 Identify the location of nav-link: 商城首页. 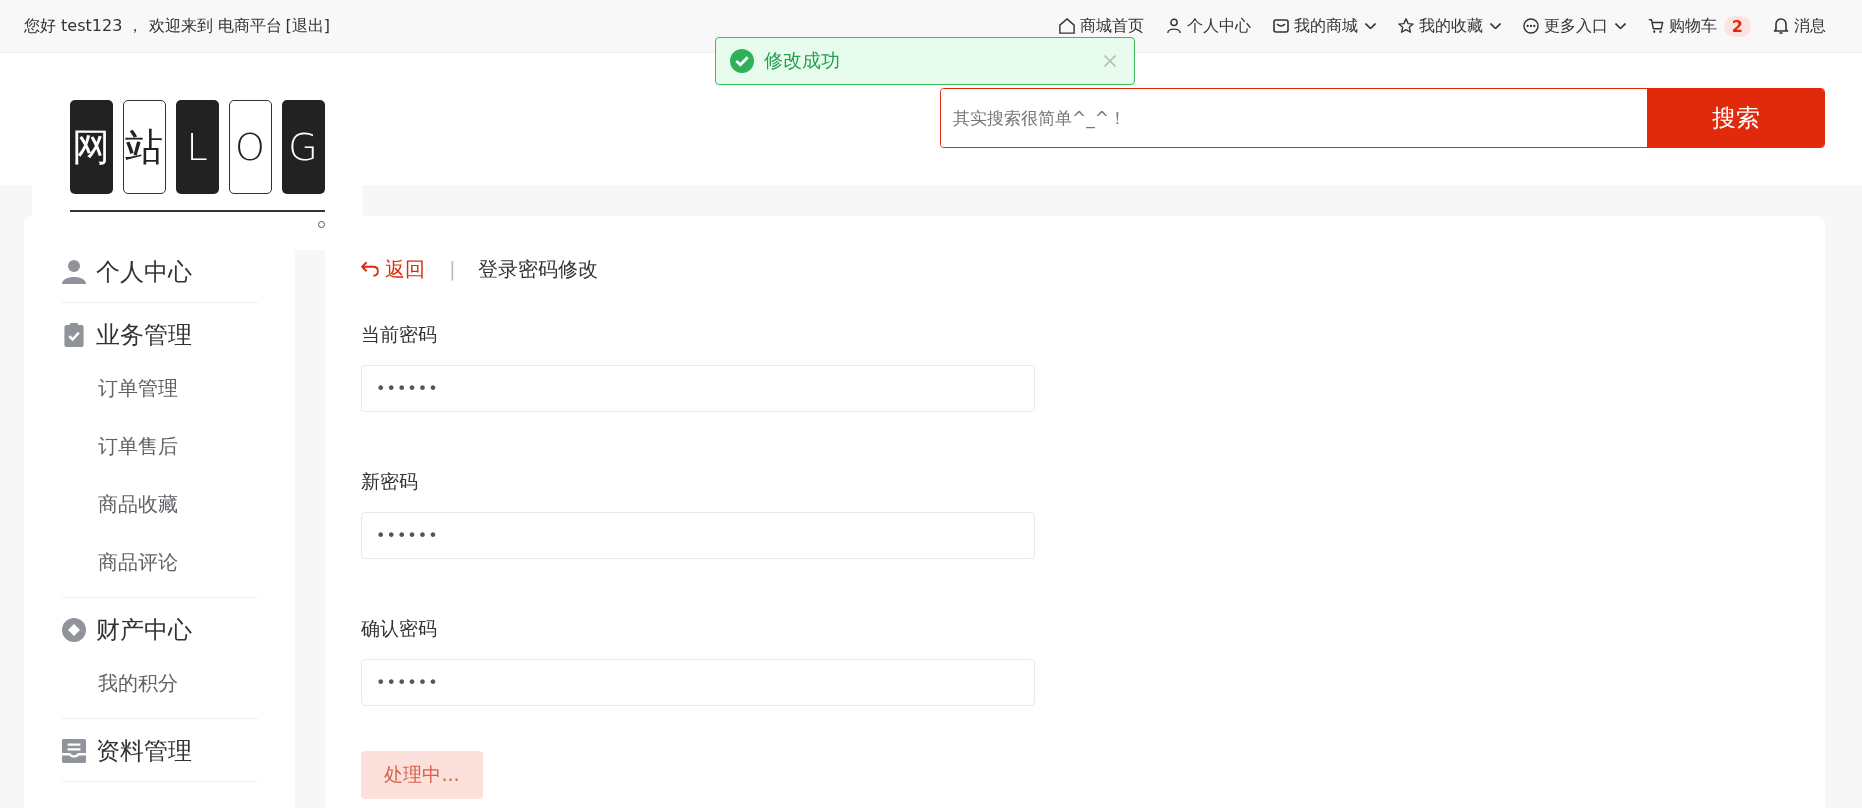
(1101, 26).